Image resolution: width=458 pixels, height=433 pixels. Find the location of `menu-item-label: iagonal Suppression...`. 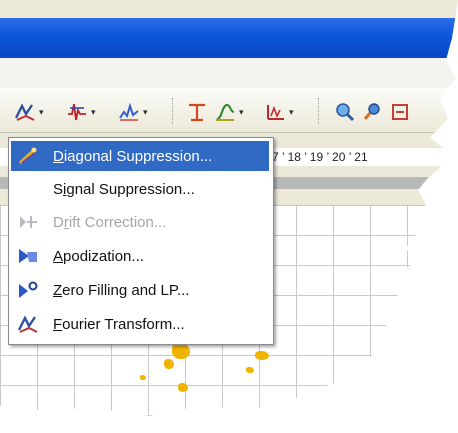

menu-item-label: iagonal Suppression... is located at coordinates (138, 156).